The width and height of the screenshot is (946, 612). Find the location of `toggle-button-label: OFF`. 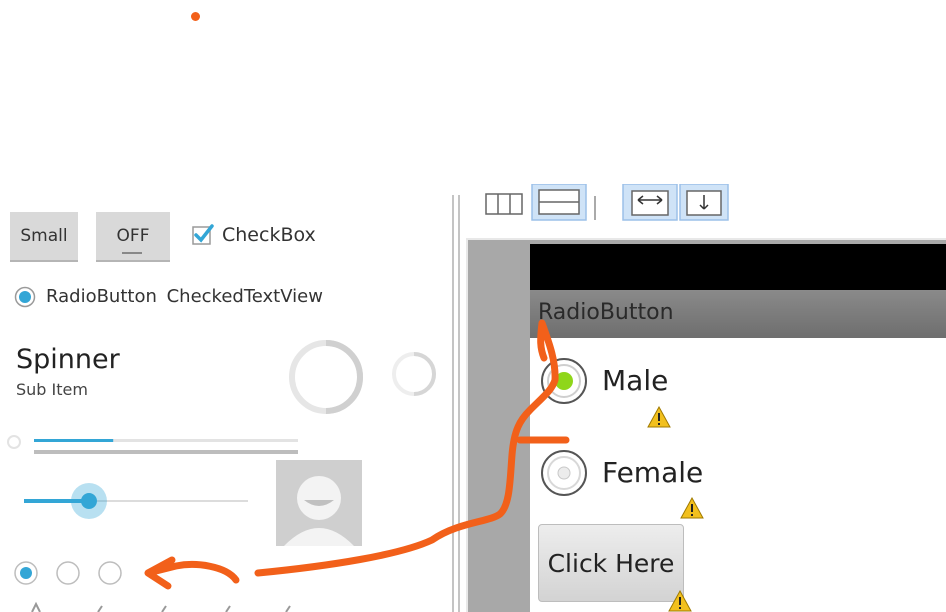

toggle-button-label: OFF is located at coordinates (133, 236).